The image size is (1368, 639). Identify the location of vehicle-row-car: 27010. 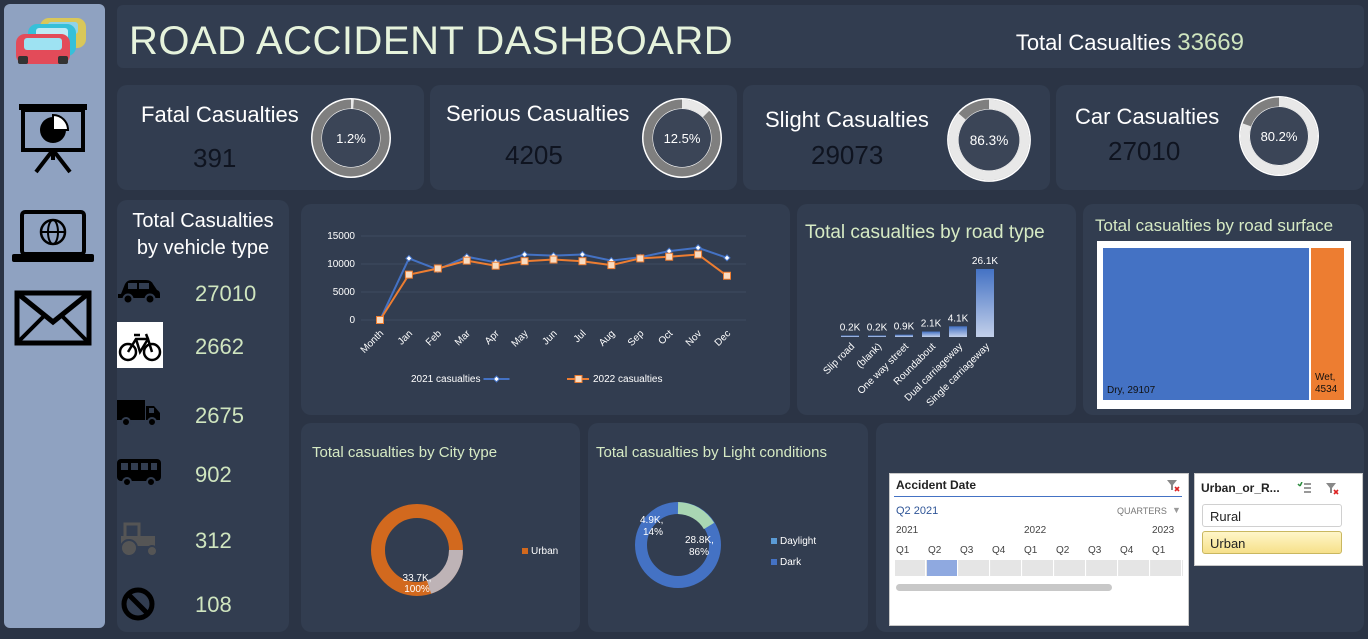
(203, 294).